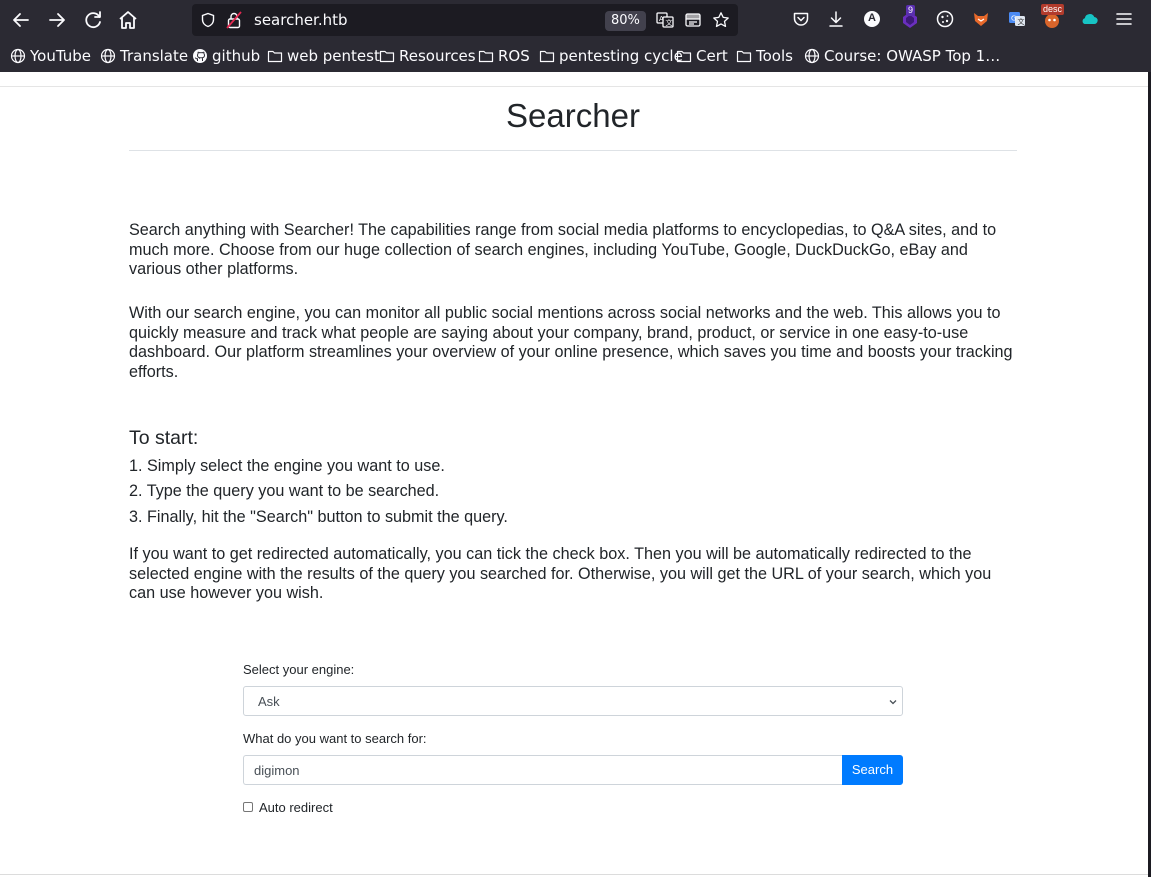 The height and width of the screenshot is (877, 1151). Describe the element at coordinates (1013, 19) in the screenshot. I see `svg-text: G` at that location.